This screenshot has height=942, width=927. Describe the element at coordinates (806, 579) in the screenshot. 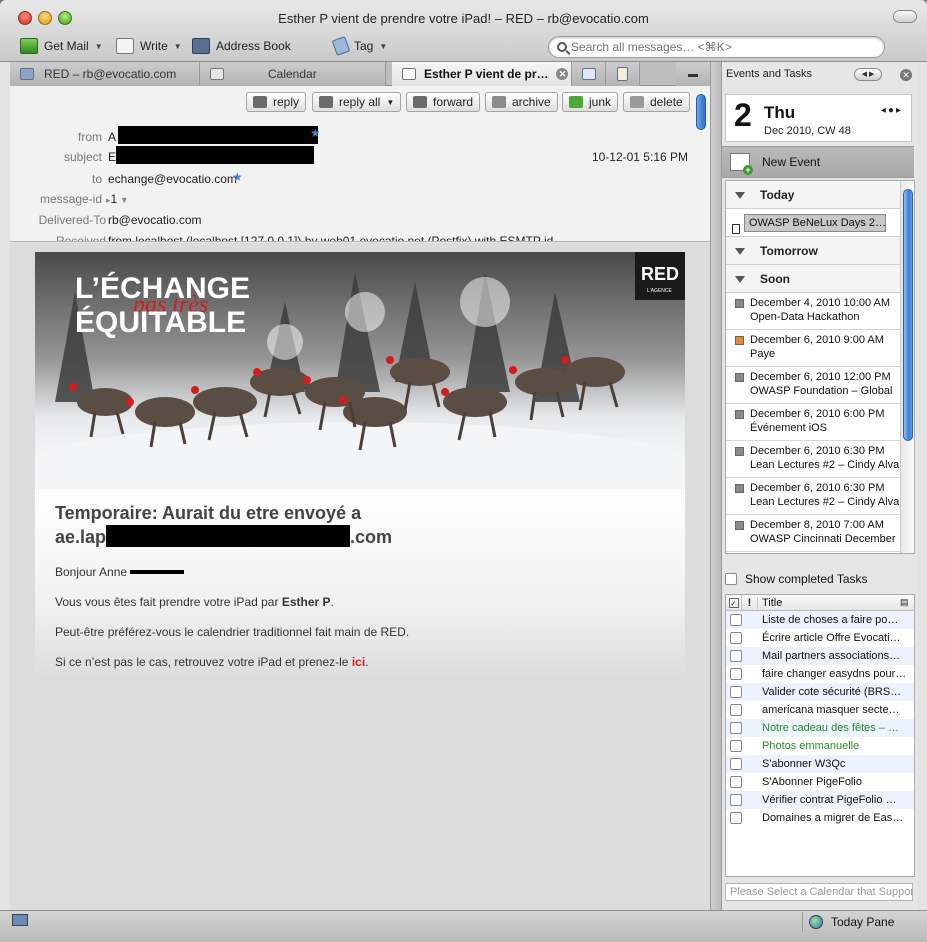

I see `show-completed-label: Show completed Tasks` at that location.